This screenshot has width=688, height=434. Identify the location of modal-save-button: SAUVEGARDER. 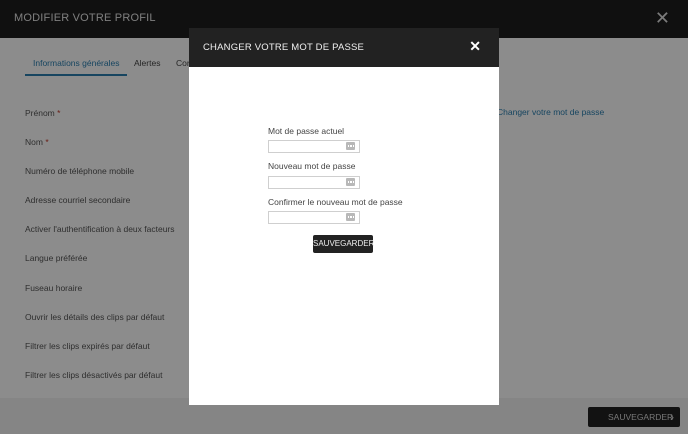
(343, 244).